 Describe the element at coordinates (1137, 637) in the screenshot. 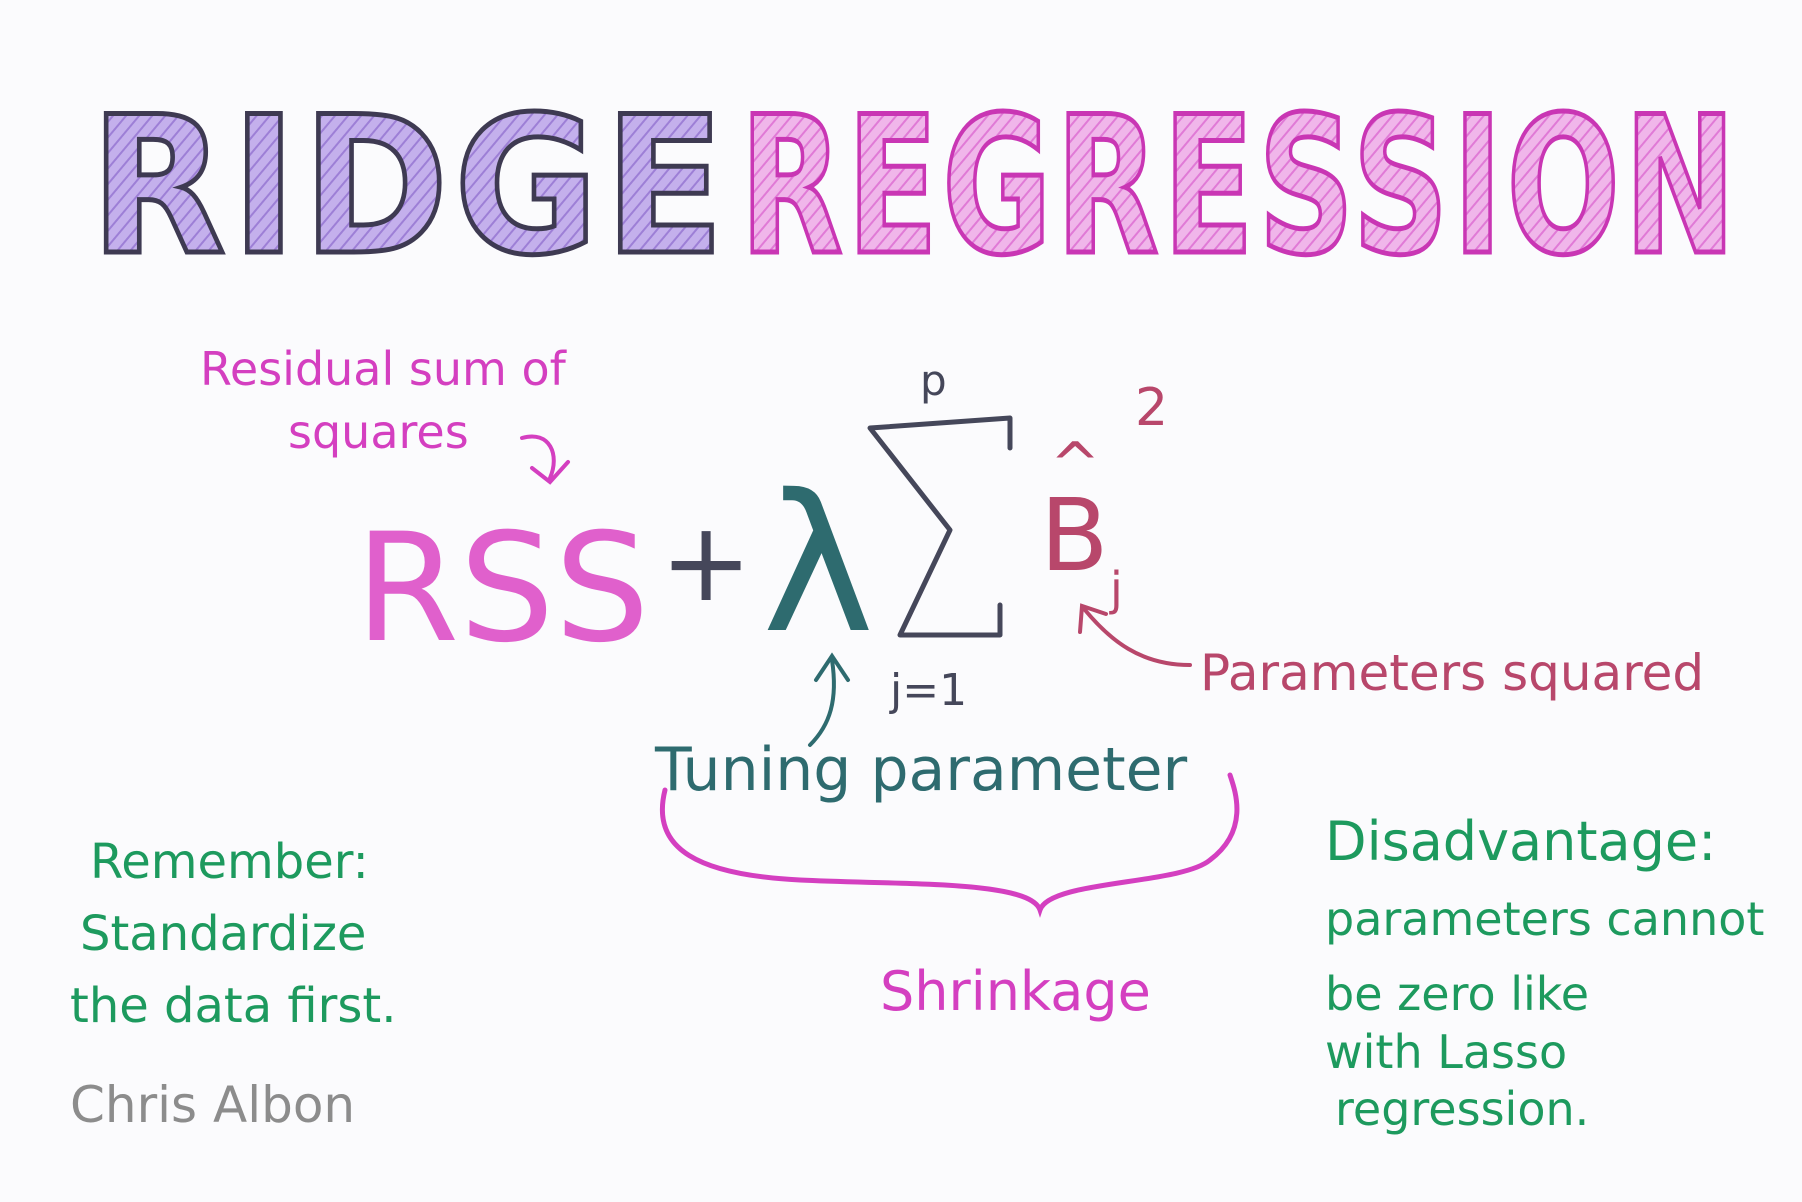

I see `params-arrow` at that location.